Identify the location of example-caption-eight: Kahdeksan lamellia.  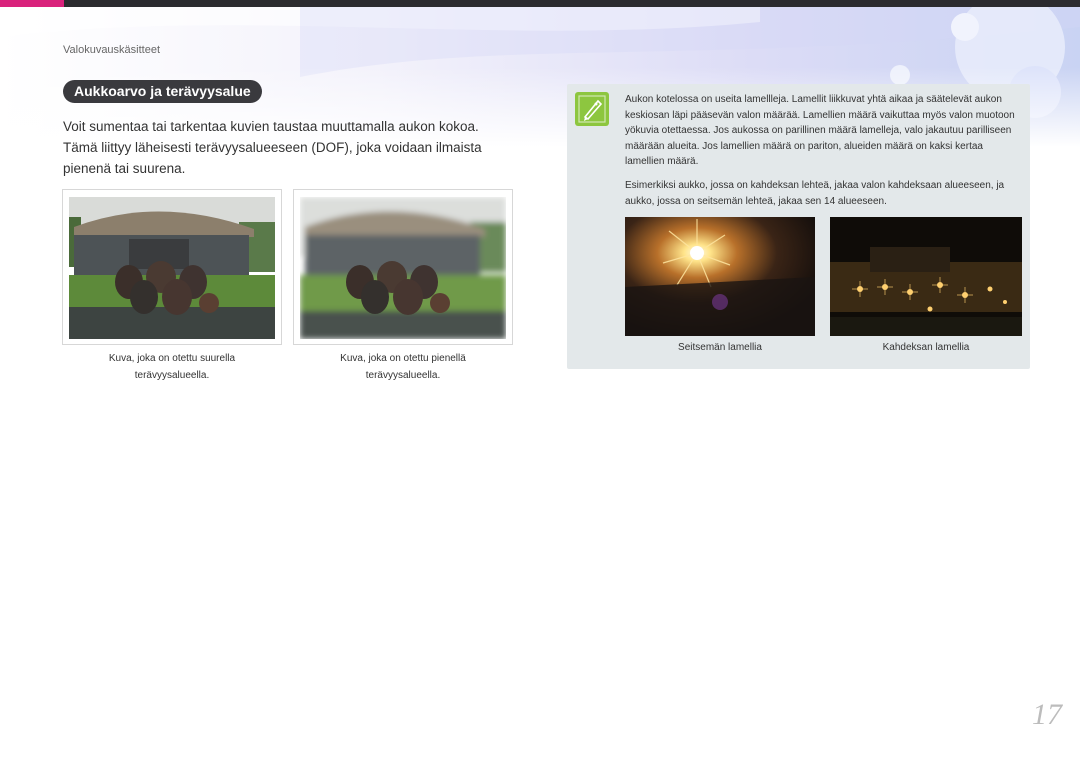
(926, 347).